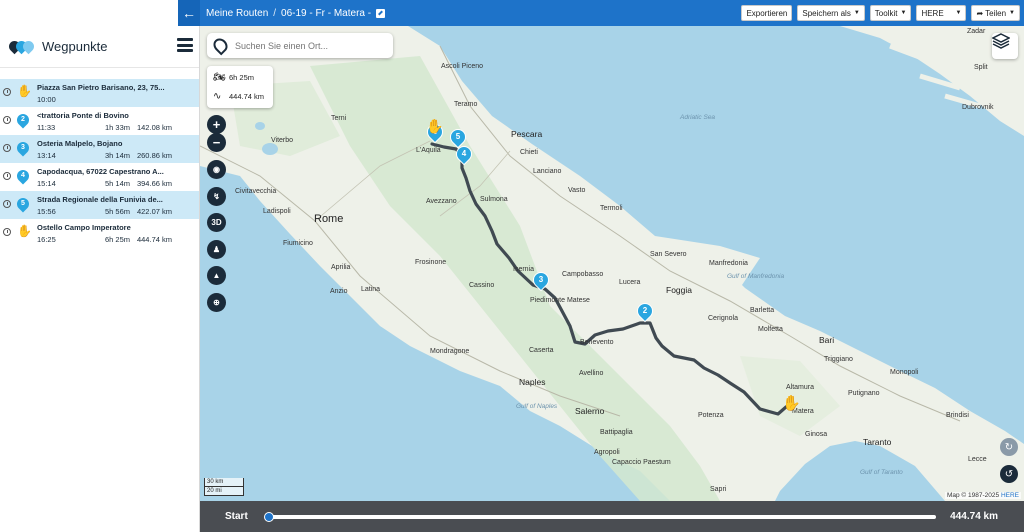  I want to click on city-label: Avellino, so click(591, 373).